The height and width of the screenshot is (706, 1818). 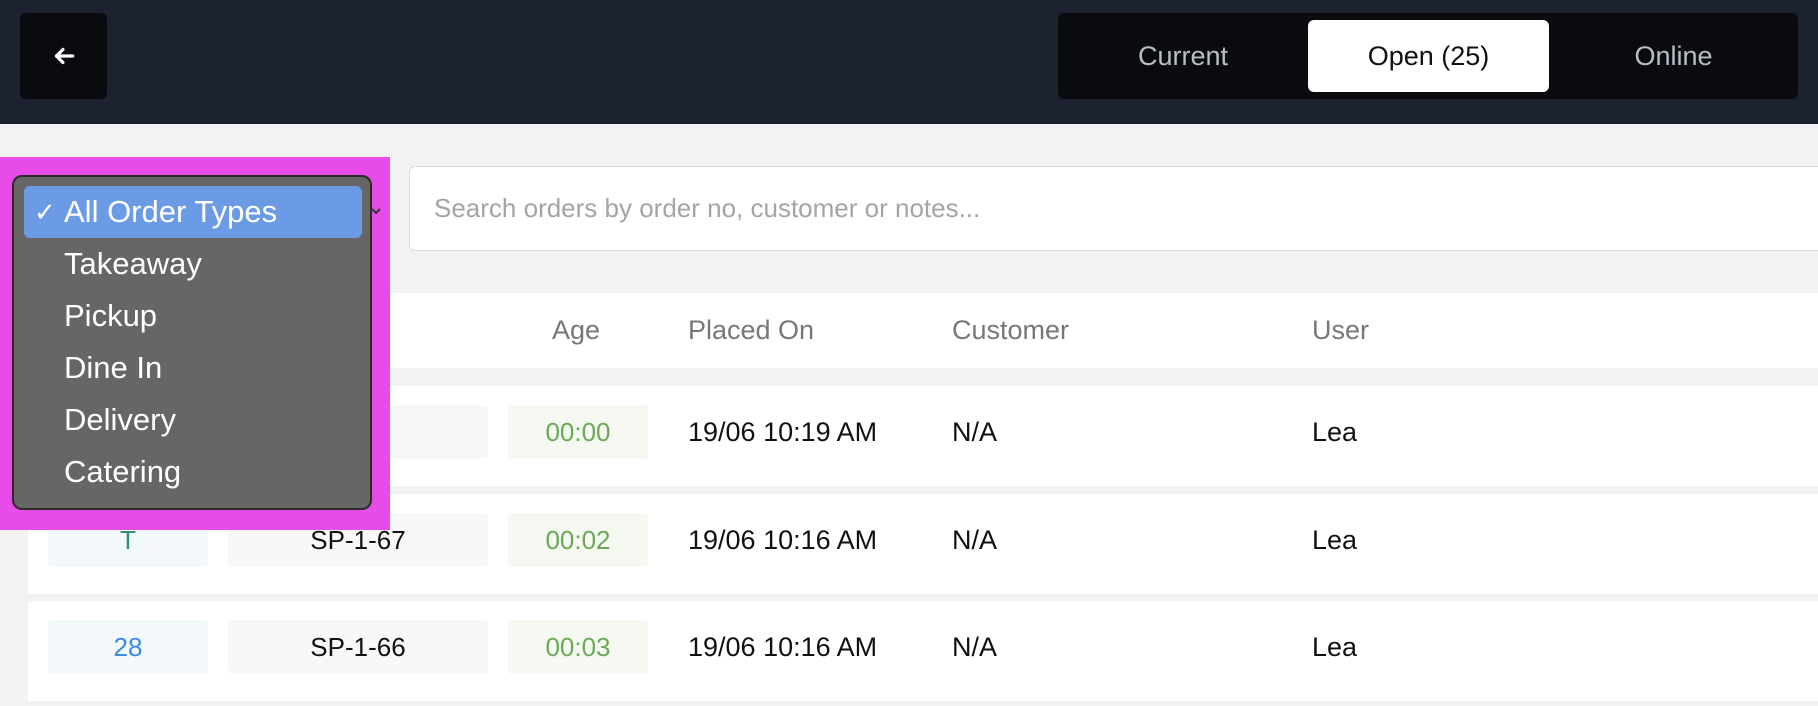 I want to click on option-label: Takeaway, so click(x=133, y=263).